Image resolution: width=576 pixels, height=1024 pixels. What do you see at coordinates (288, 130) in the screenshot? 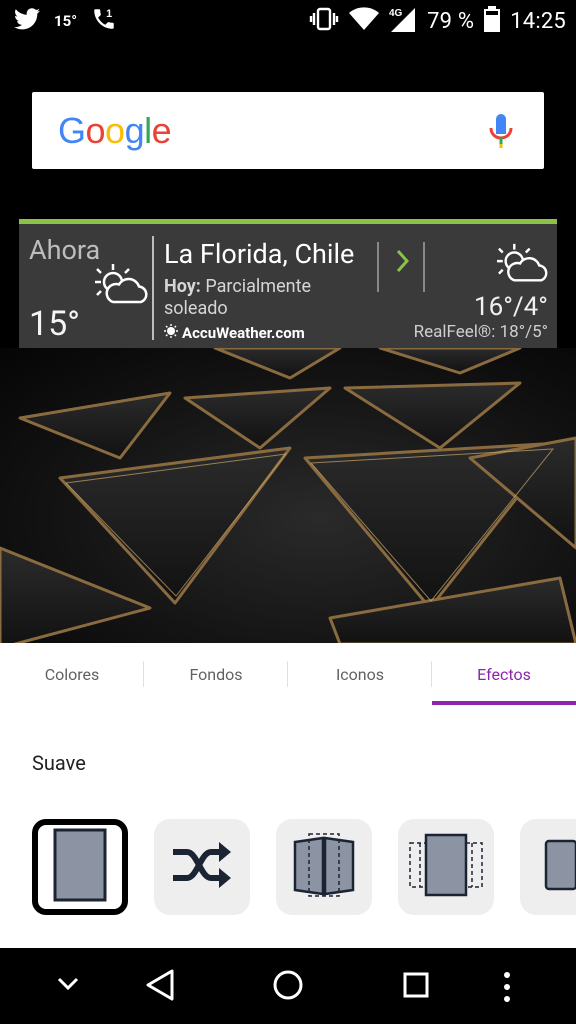
I see `google-search-bar: Google` at bounding box center [288, 130].